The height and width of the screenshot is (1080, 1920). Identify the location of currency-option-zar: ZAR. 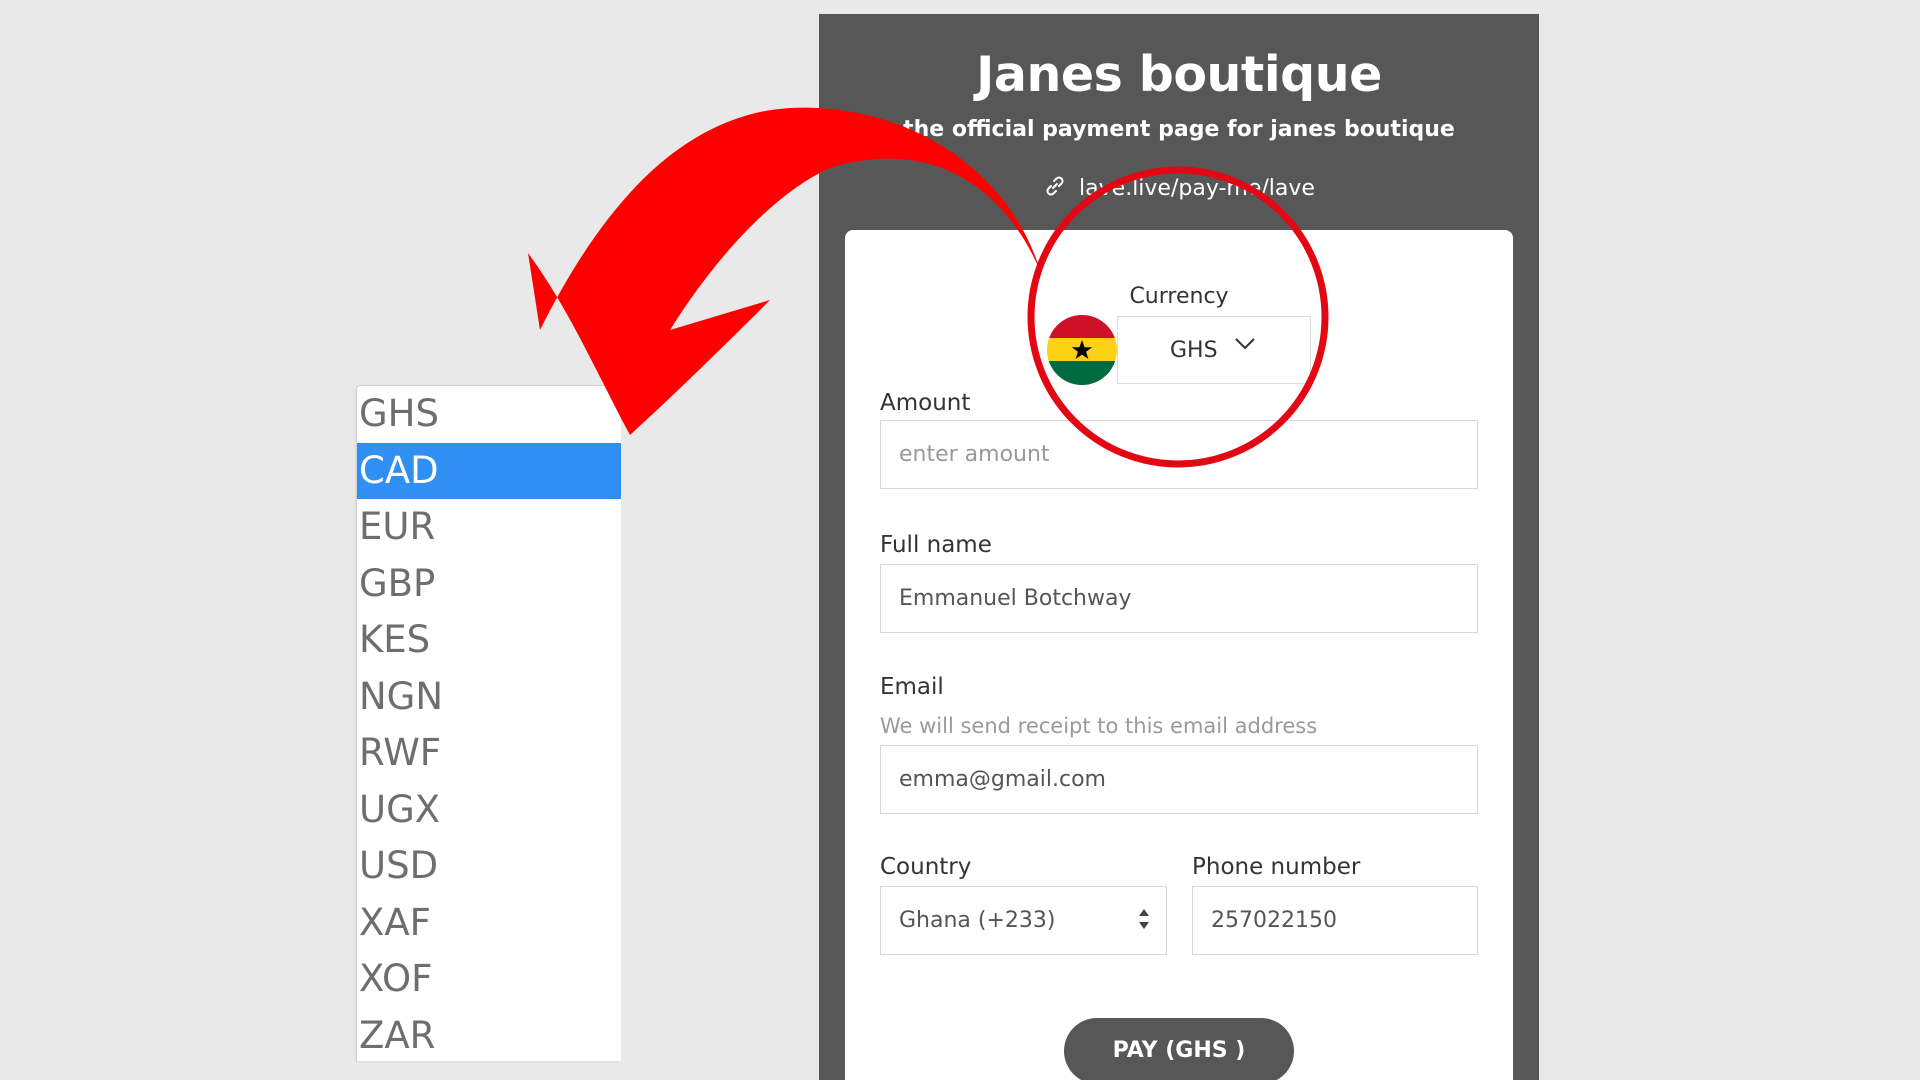
(489, 1036).